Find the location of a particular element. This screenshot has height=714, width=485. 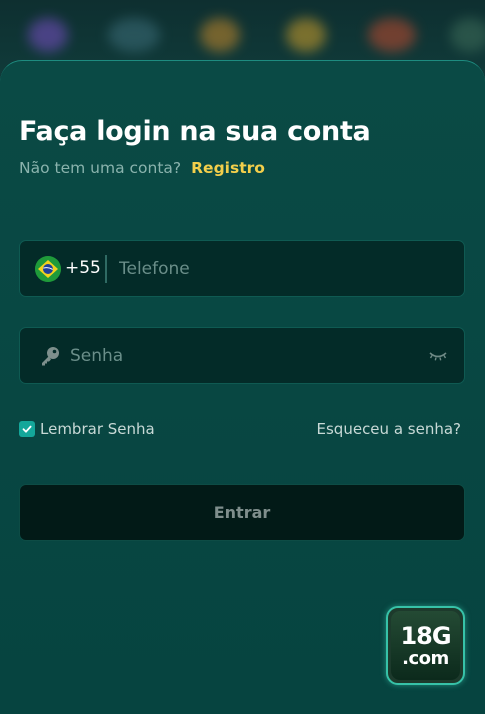

eye-closed-icon is located at coordinates (438, 355).